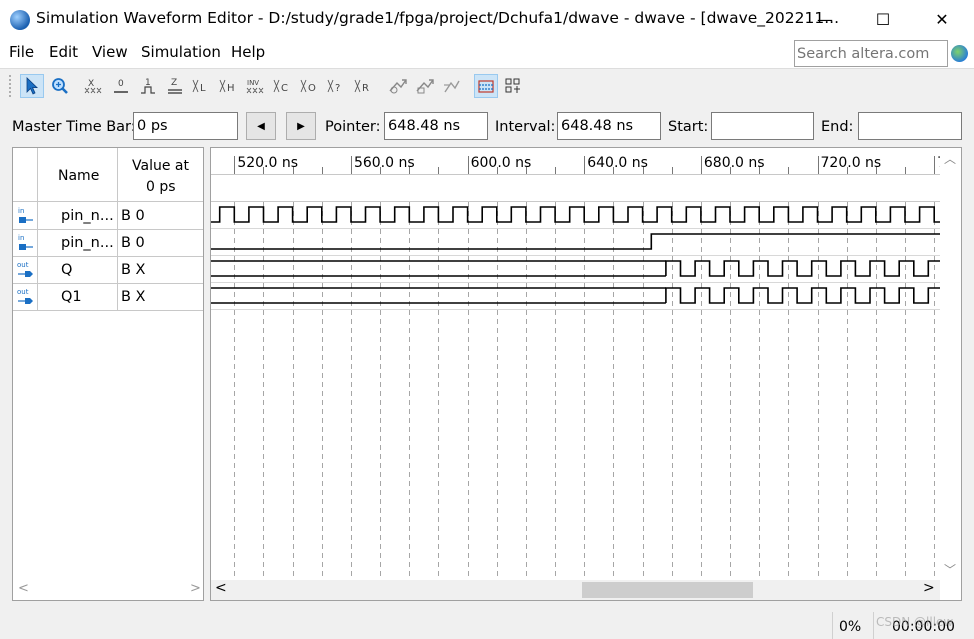 Image resolution: width=974 pixels, height=639 pixels. I want to click on signal-list-horizontal-scrollbar: < >, so click(108, 590).